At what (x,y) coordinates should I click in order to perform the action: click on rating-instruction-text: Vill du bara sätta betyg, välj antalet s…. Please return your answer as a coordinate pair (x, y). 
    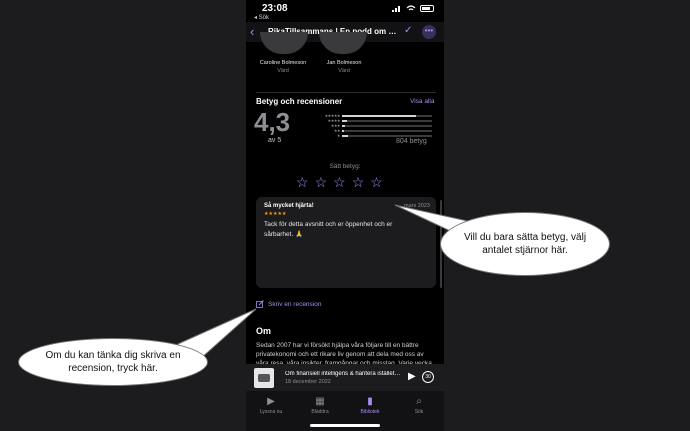
    Looking at the image, I should click on (525, 244).